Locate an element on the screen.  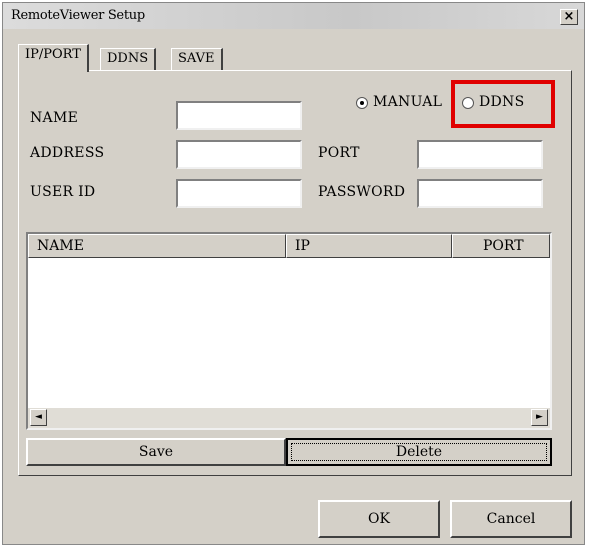
scroll-right-icon: ► is located at coordinates (539, 417).